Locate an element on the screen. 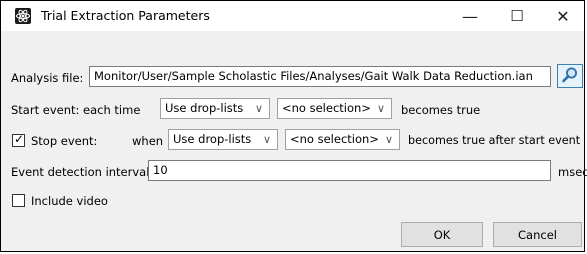  ok-button: OK is located at coordinates (442, 234).